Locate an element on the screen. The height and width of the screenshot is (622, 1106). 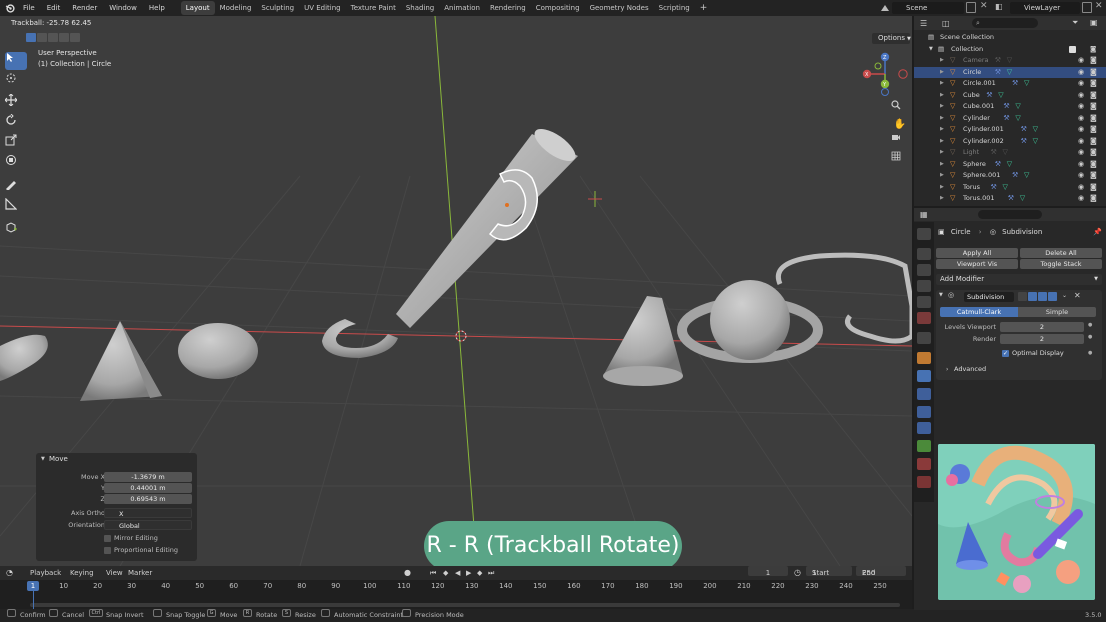
options-dropdown: Options ▼ is located at coordinates (891, 38).